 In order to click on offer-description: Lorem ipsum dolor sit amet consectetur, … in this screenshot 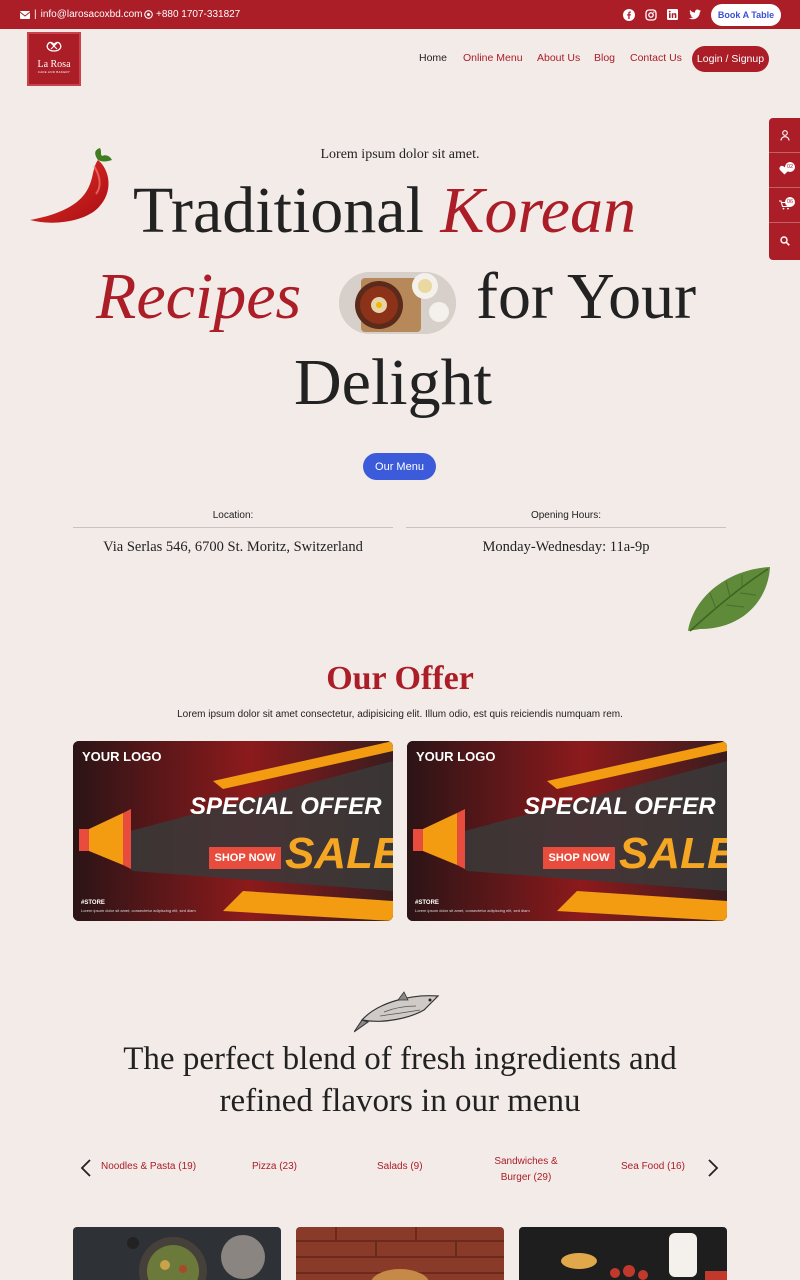, I will do `click(400, 714)`.